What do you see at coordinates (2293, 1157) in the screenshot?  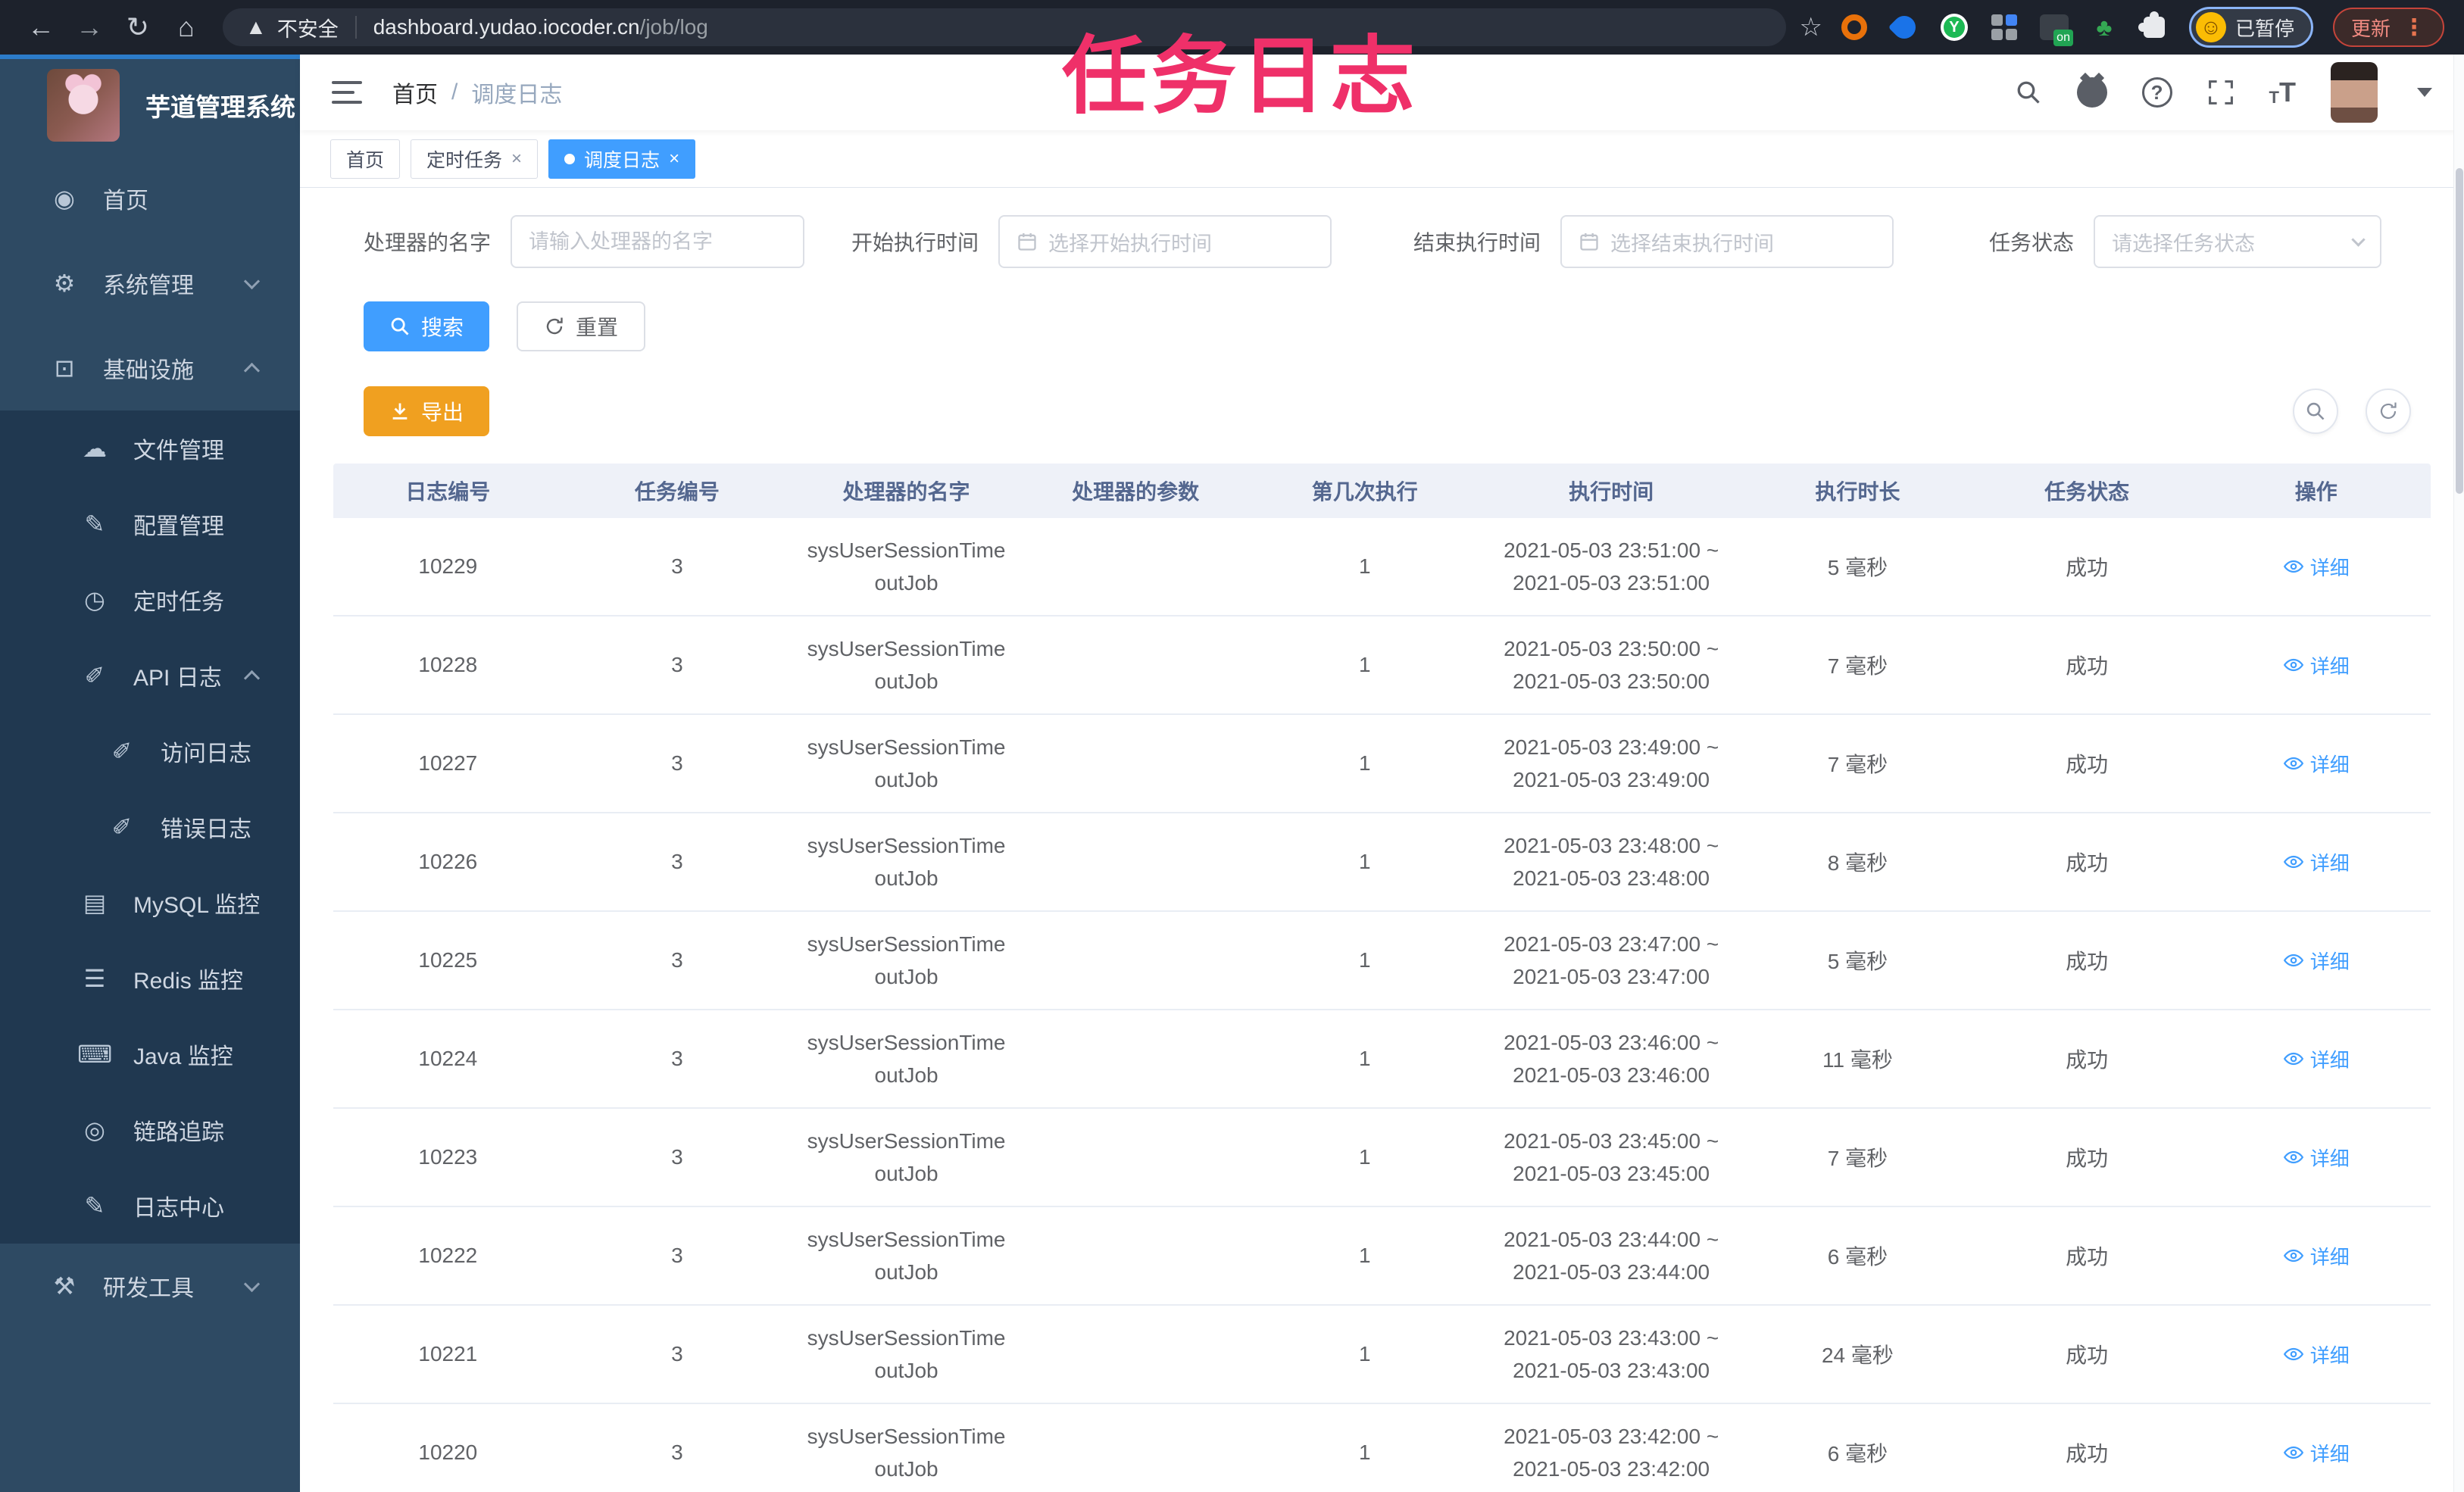 I see `eye-icon` at bounding box center [2293, 1157].